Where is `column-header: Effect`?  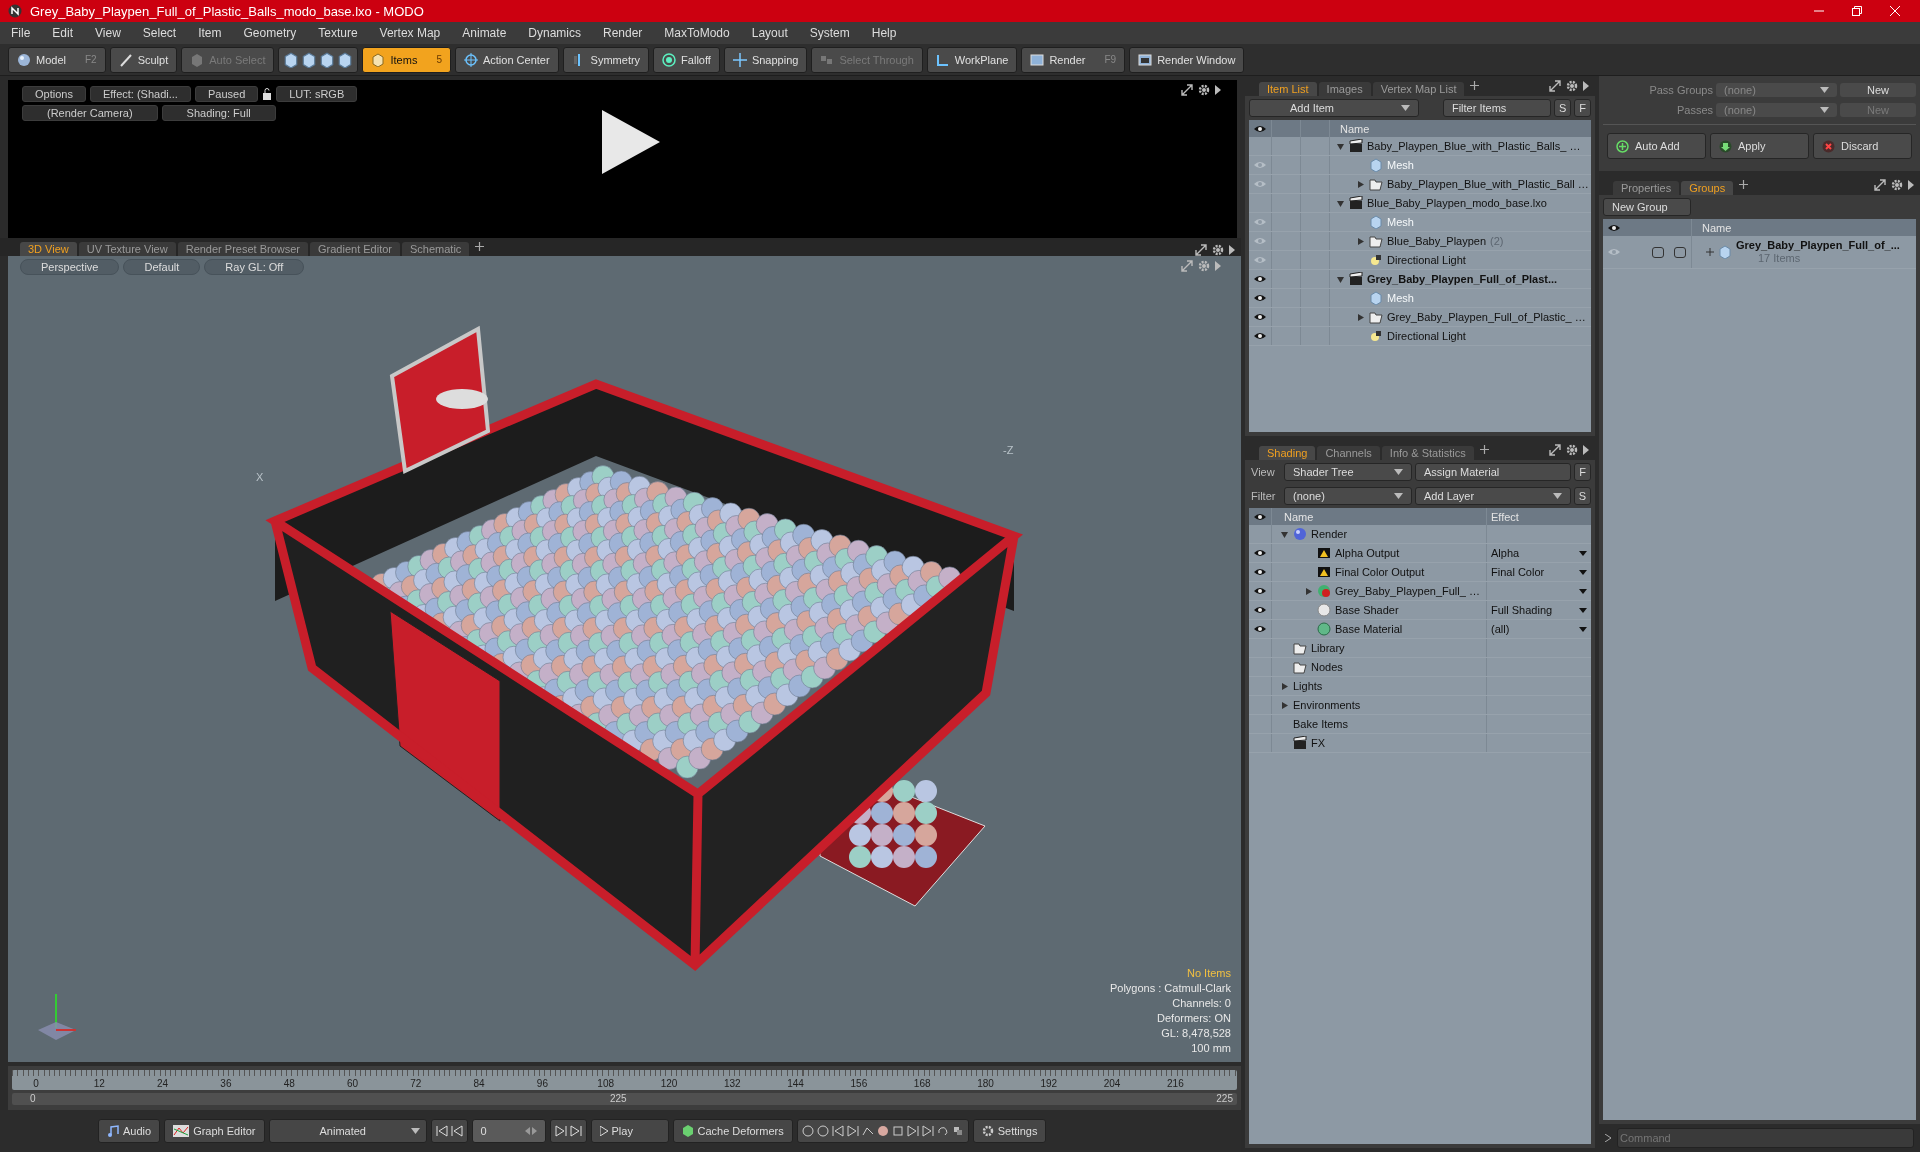 column-header: Effect is located at coordinates (1538, 516).